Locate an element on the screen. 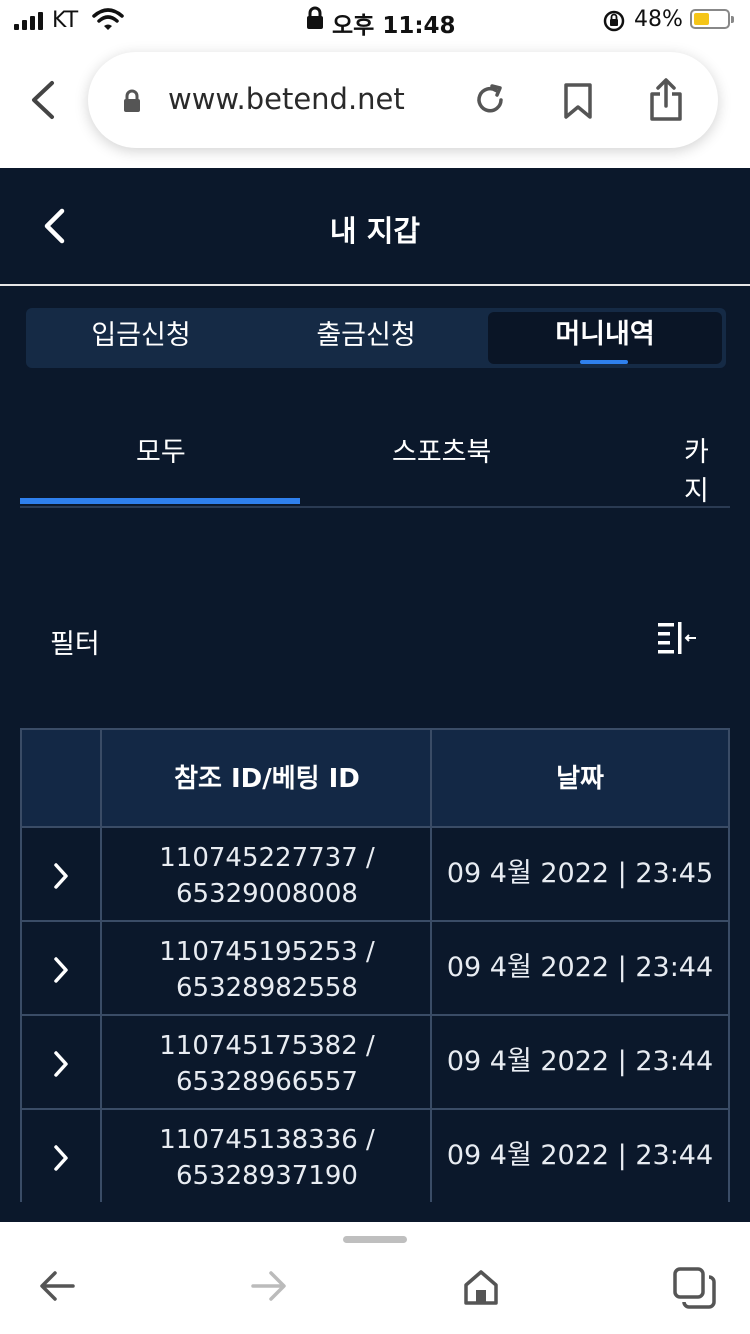 The height and width of the screenshot is (1334, 750). page-title: 내 지갑 is located at coordinates (375, 231).